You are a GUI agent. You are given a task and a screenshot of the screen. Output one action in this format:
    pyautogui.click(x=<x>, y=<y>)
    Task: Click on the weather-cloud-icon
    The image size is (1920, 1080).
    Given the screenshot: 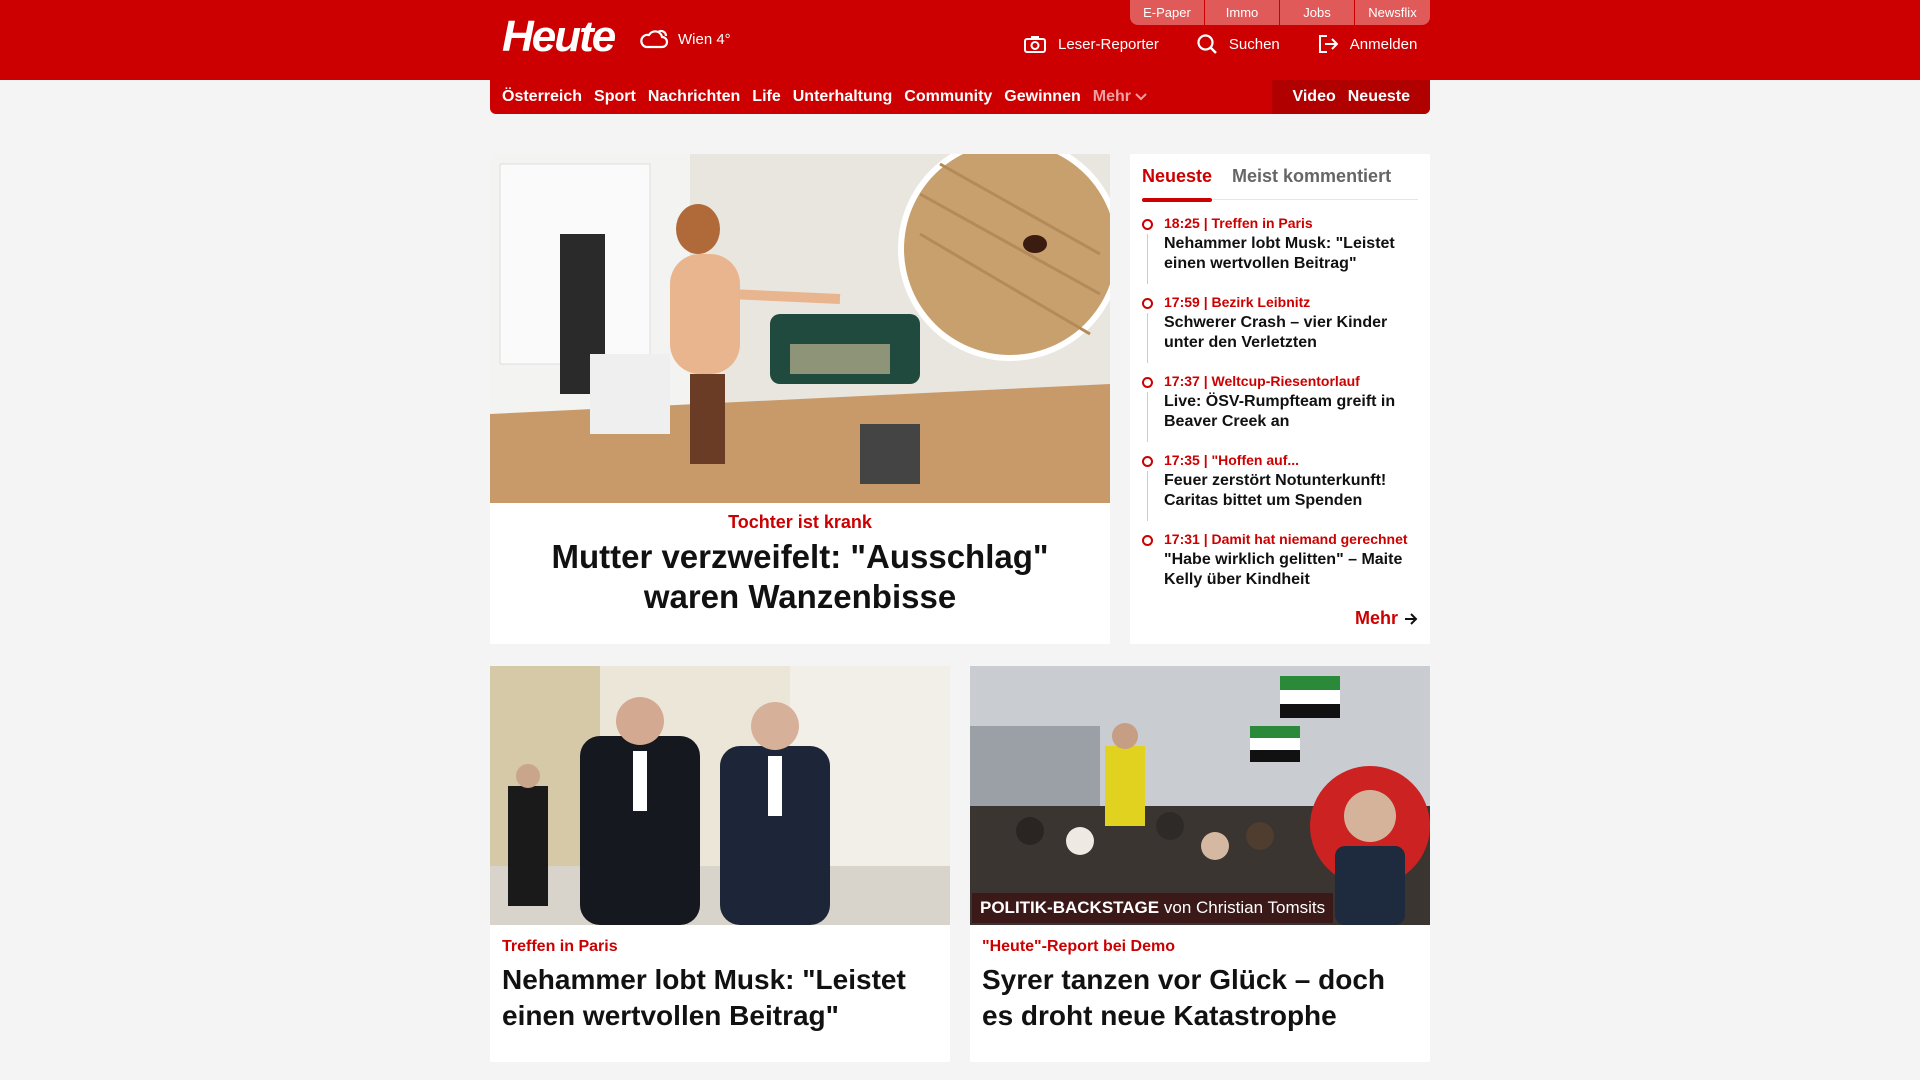 What is the action you would take?
    pyautogui.click(x=654, y=39)
    